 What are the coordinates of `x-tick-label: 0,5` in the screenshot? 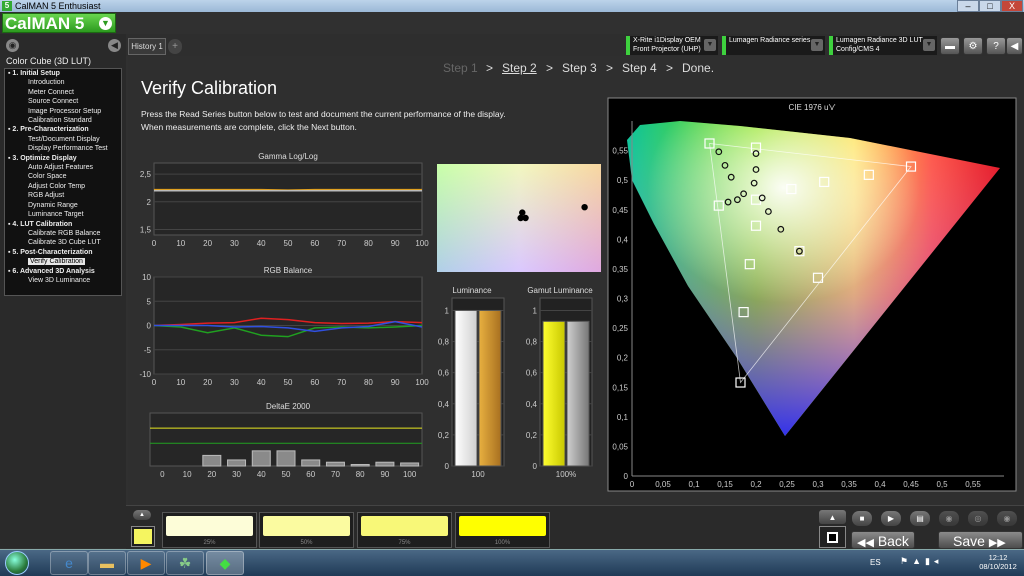 It's located at (942, 484).